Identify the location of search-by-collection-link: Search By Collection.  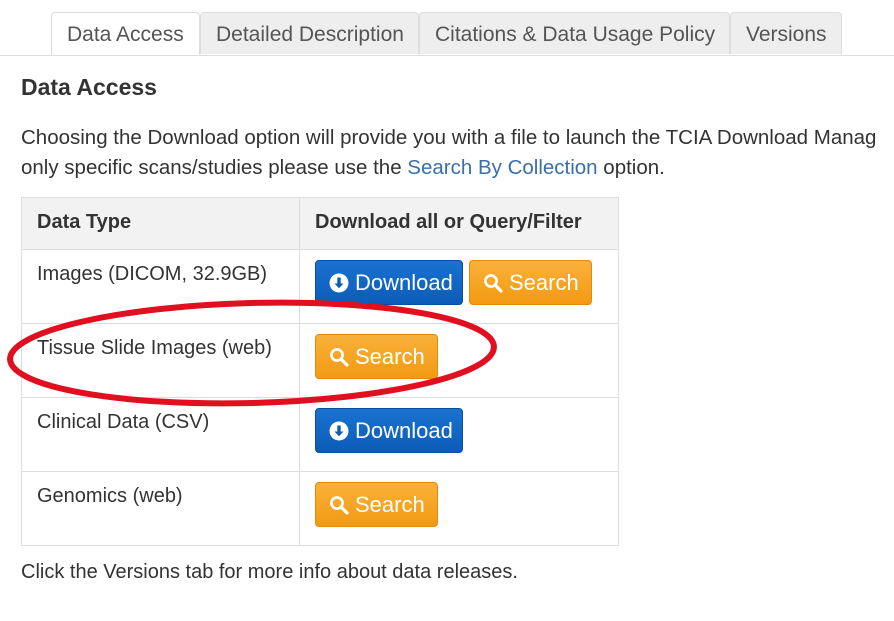
(502, 167).